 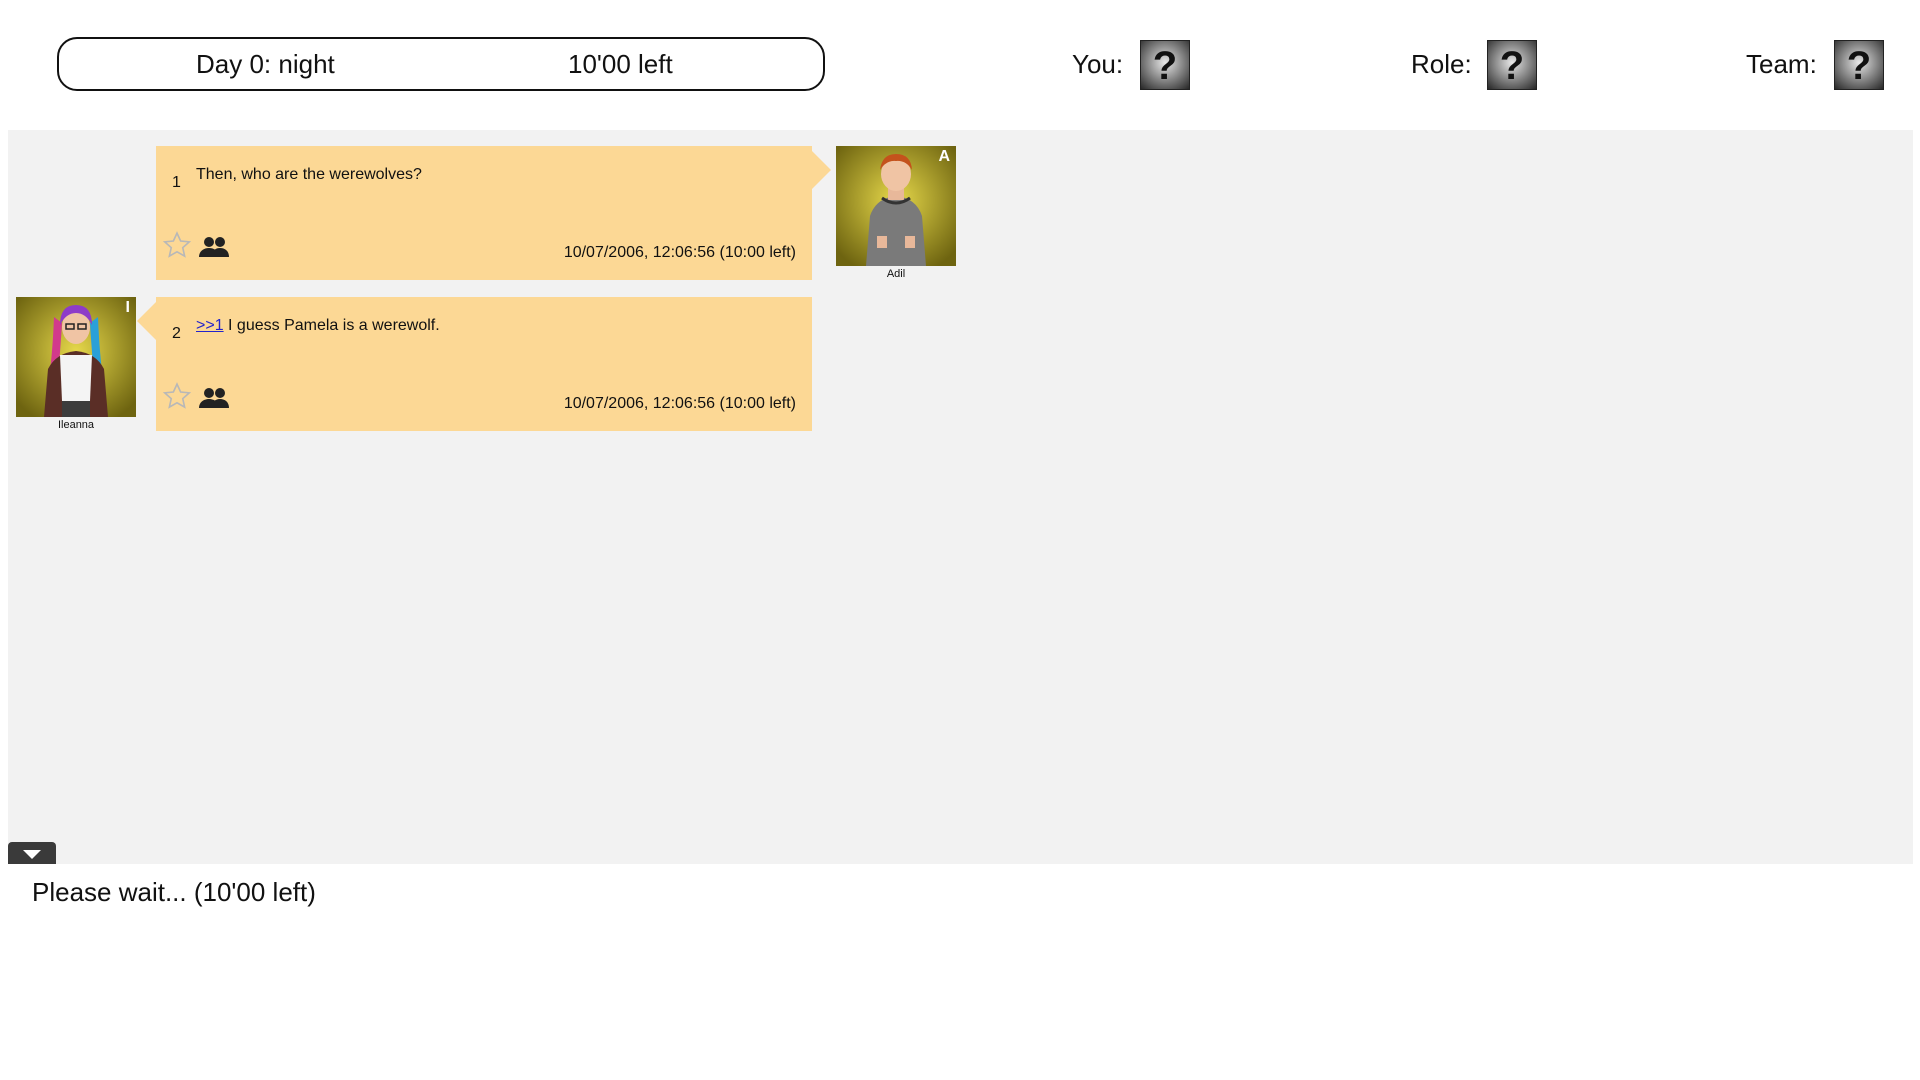 I want to click on you-unknown-icon: ?, so click(x=1165, y=65).